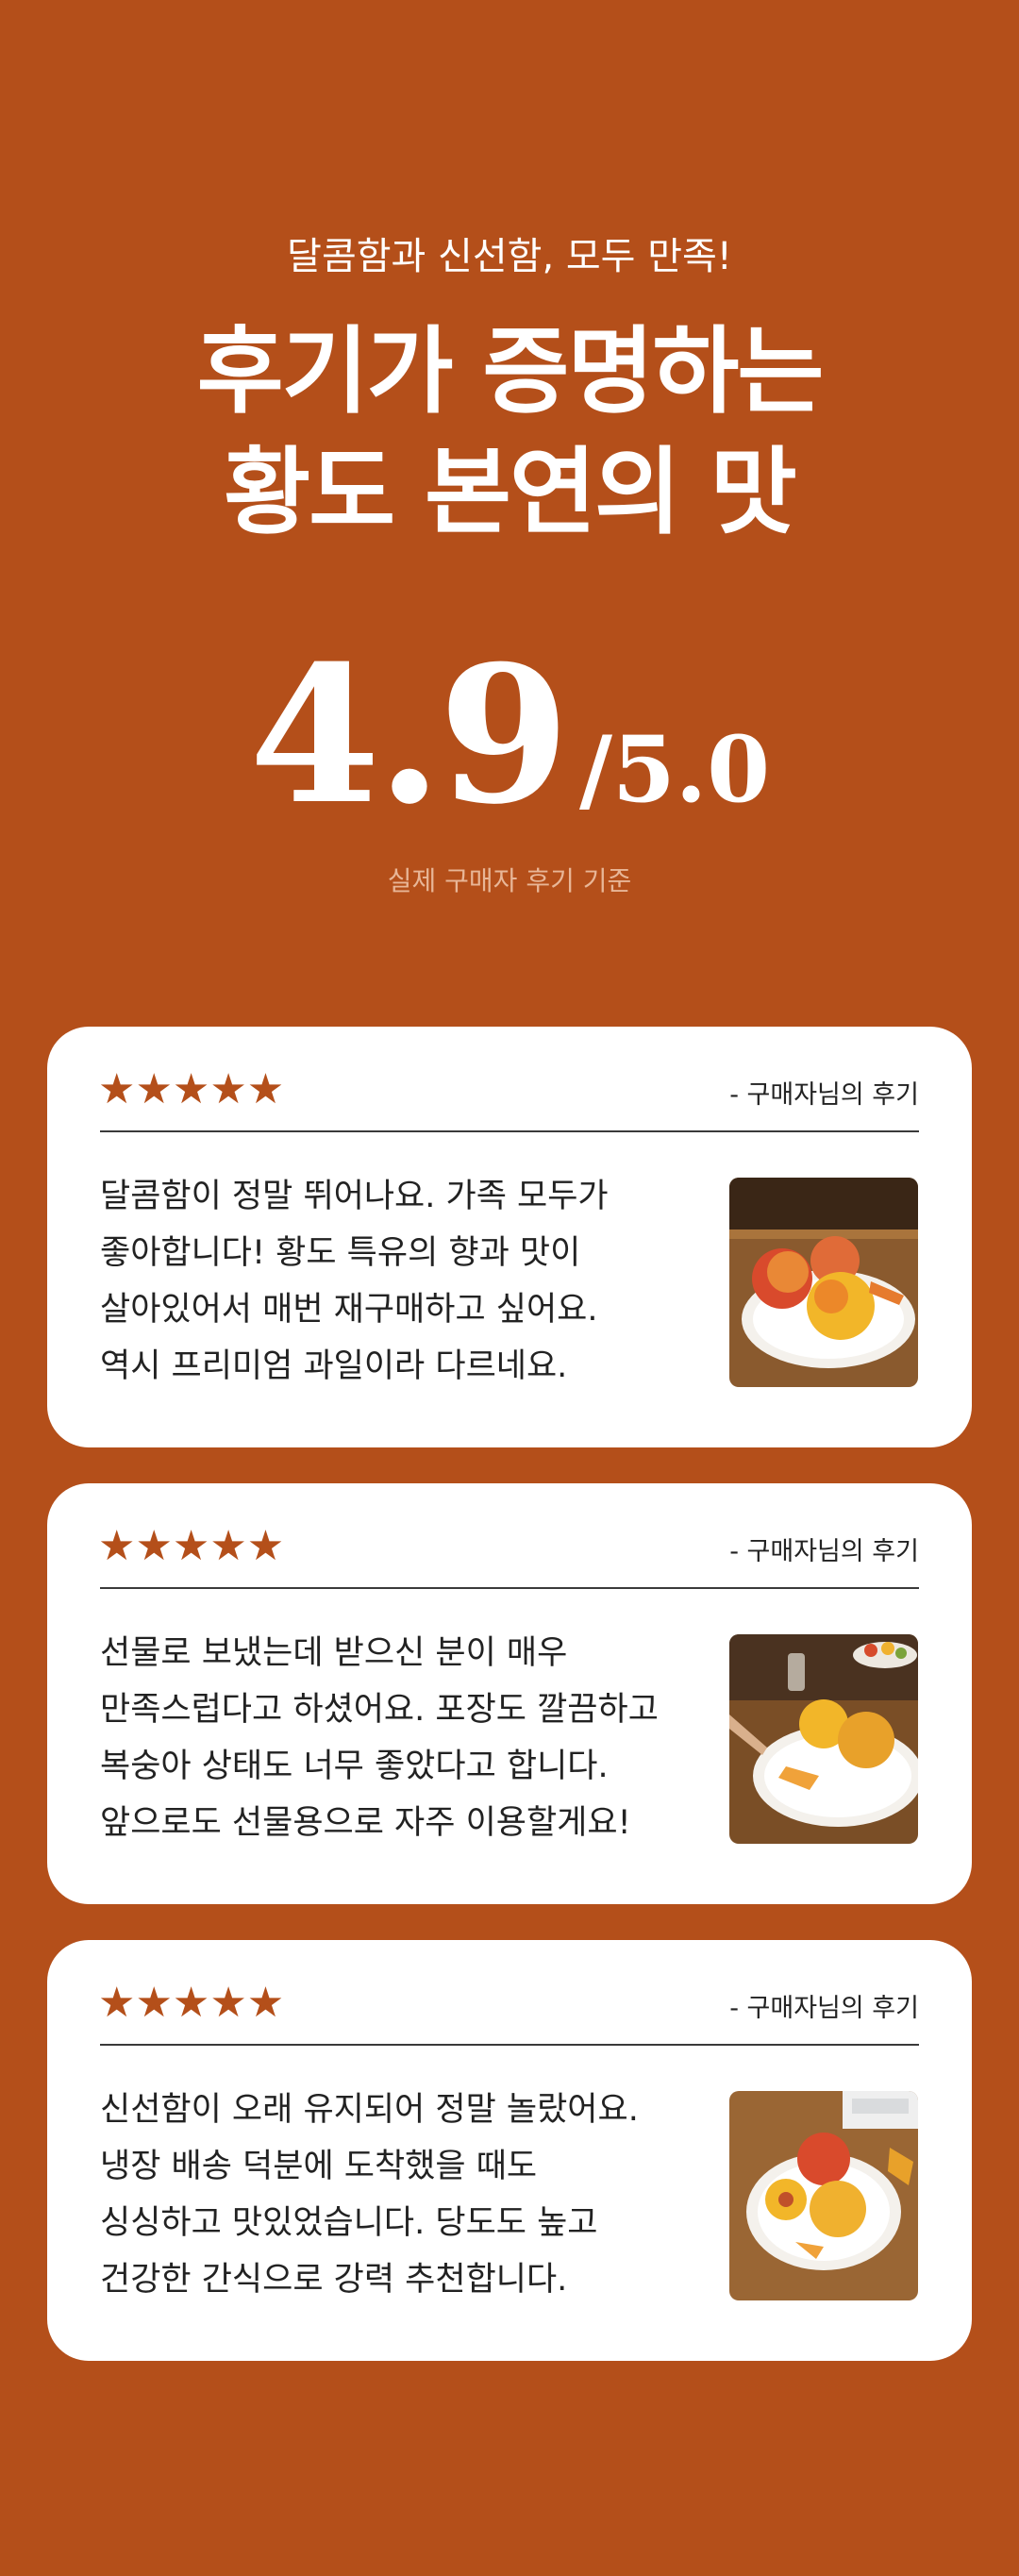 This screenshot has height=2576, width=1019. Describe the element at coordinates (674, 769) in the screenshot. I see `rating-out-of: /5.0` at that location.